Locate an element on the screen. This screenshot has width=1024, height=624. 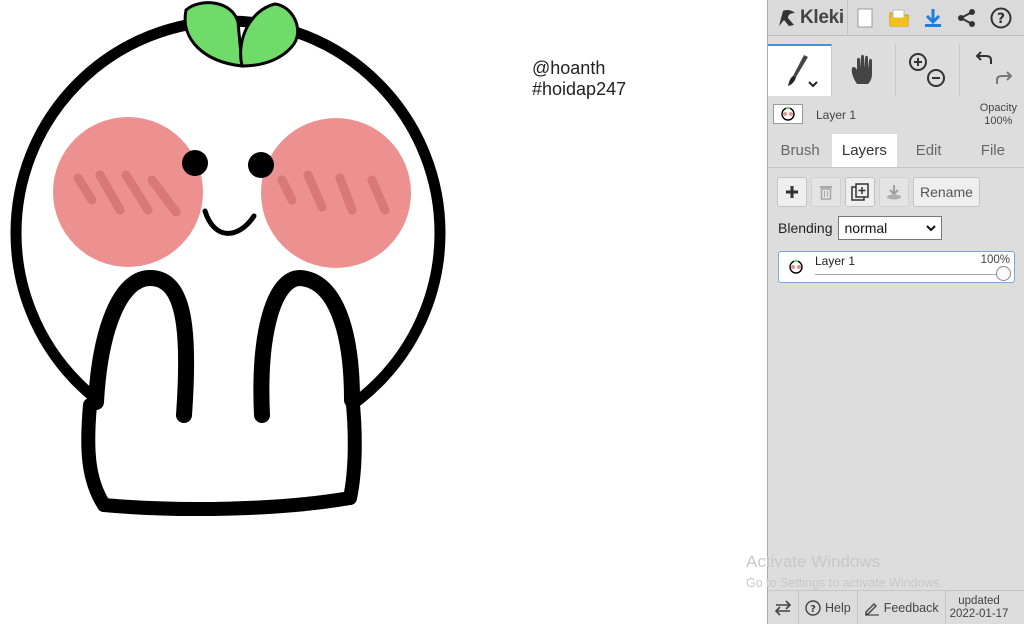
kleki-logo: Kleki is located at coordinates (808, 18).